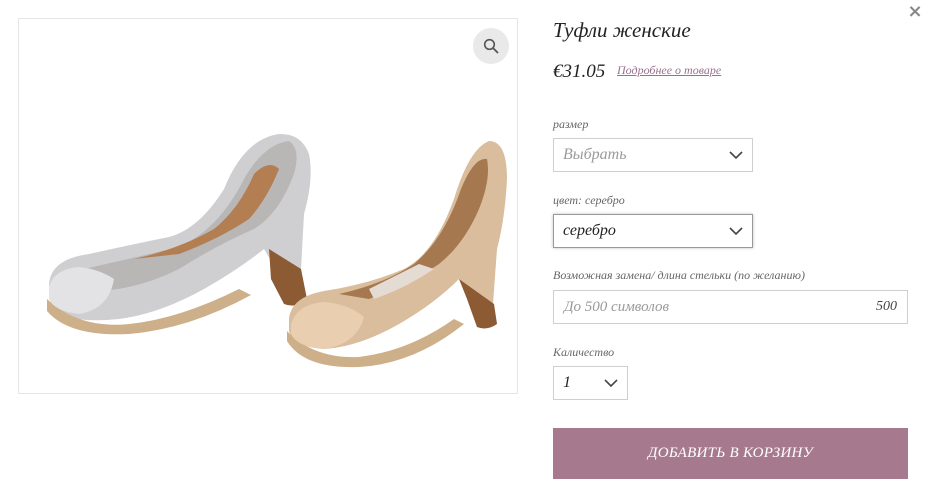  What do you see at coordinates (653, 155) in the screenshot?
I see `size-select: Выбрать` at bounding box center [653, 155].